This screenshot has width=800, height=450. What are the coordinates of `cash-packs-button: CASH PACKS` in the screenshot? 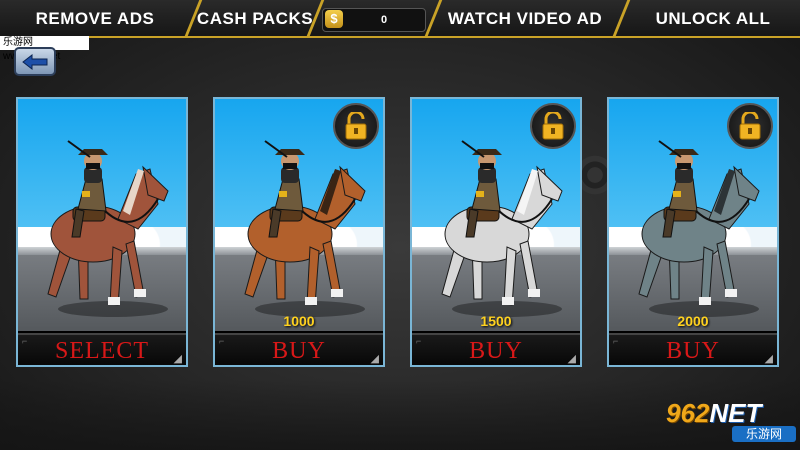 It's located at (255, 18).